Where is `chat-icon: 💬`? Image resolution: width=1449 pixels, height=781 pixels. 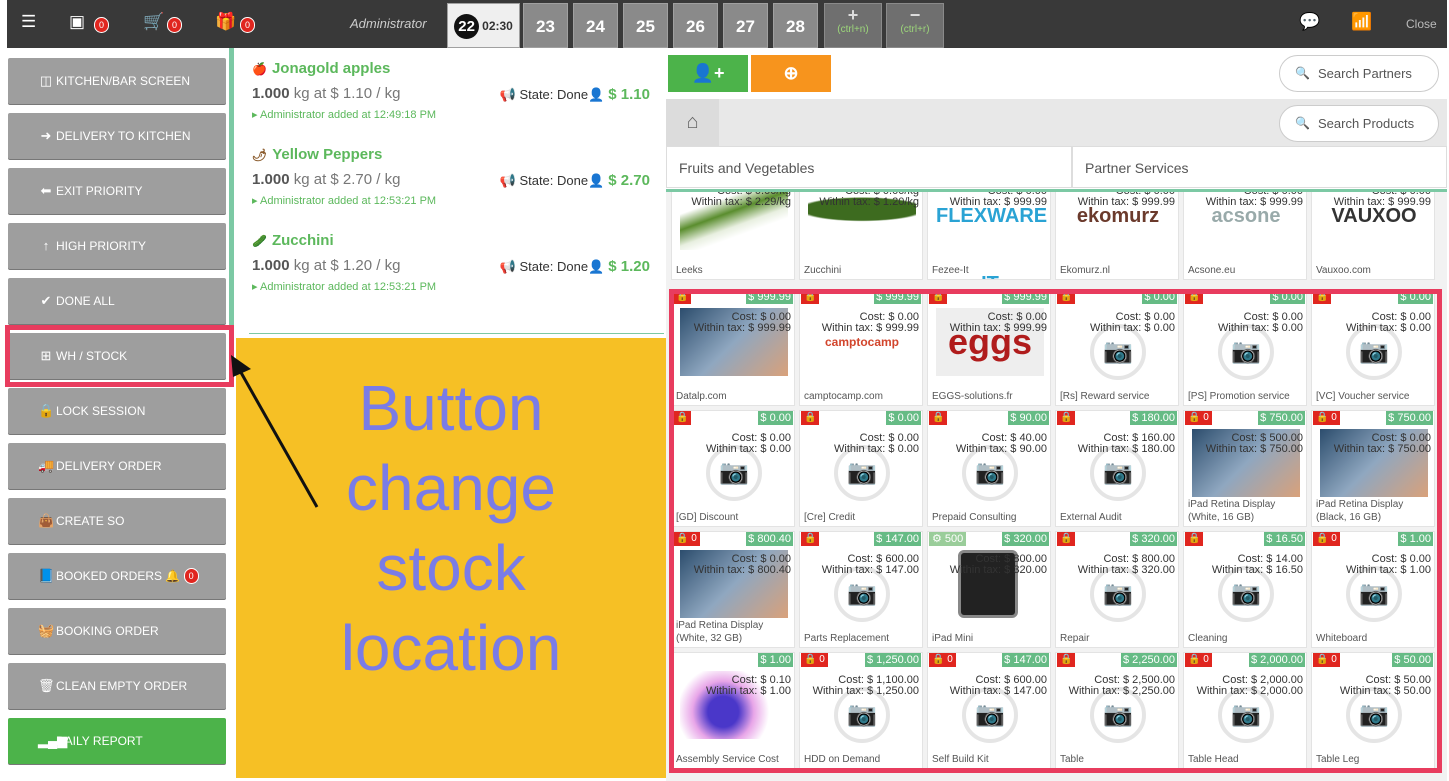
chat-icon: 💬 is located at coordinates (1309, 22).